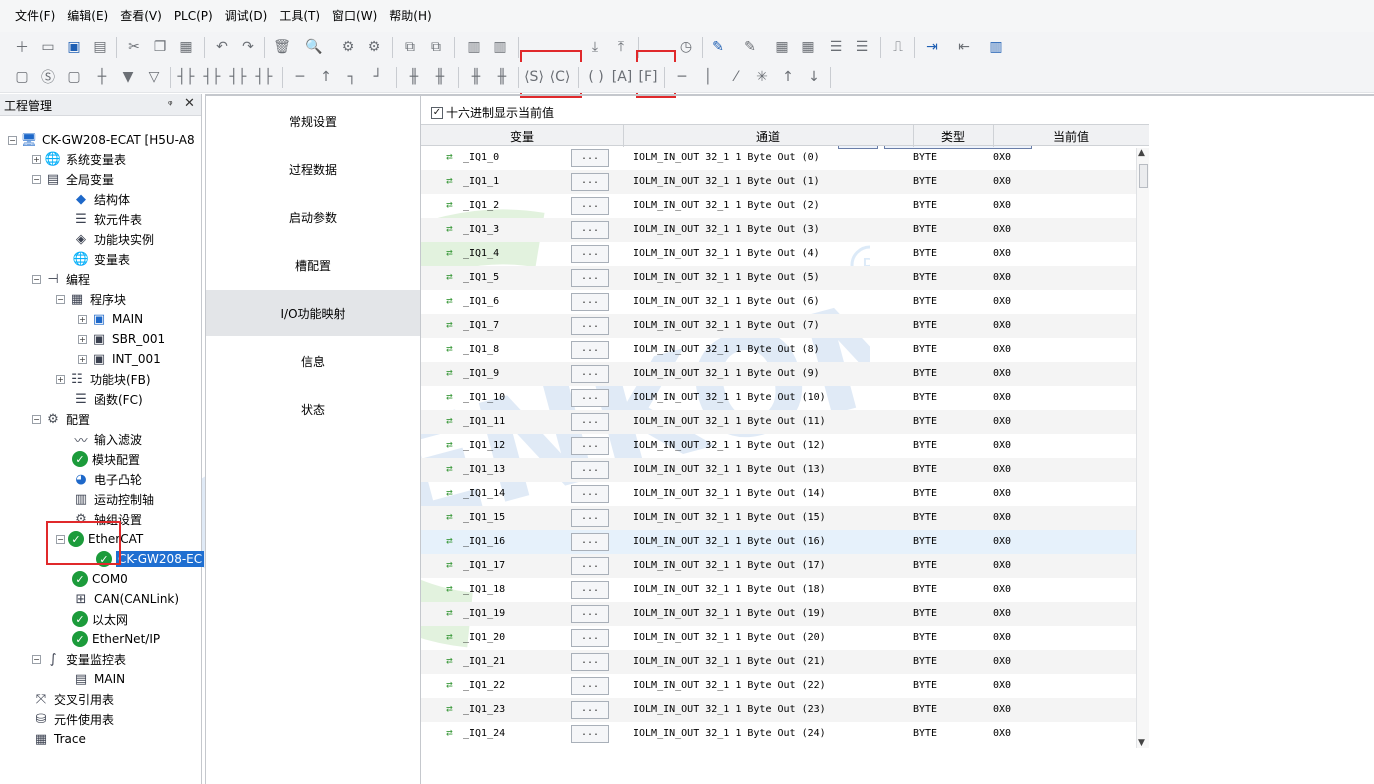 Image resolution: width=1374 pixels, height=784 pixels. Describe the element at coordinates (1141, 743) in the screenshot. I see `scroll-down-icon: ▼` at that location.